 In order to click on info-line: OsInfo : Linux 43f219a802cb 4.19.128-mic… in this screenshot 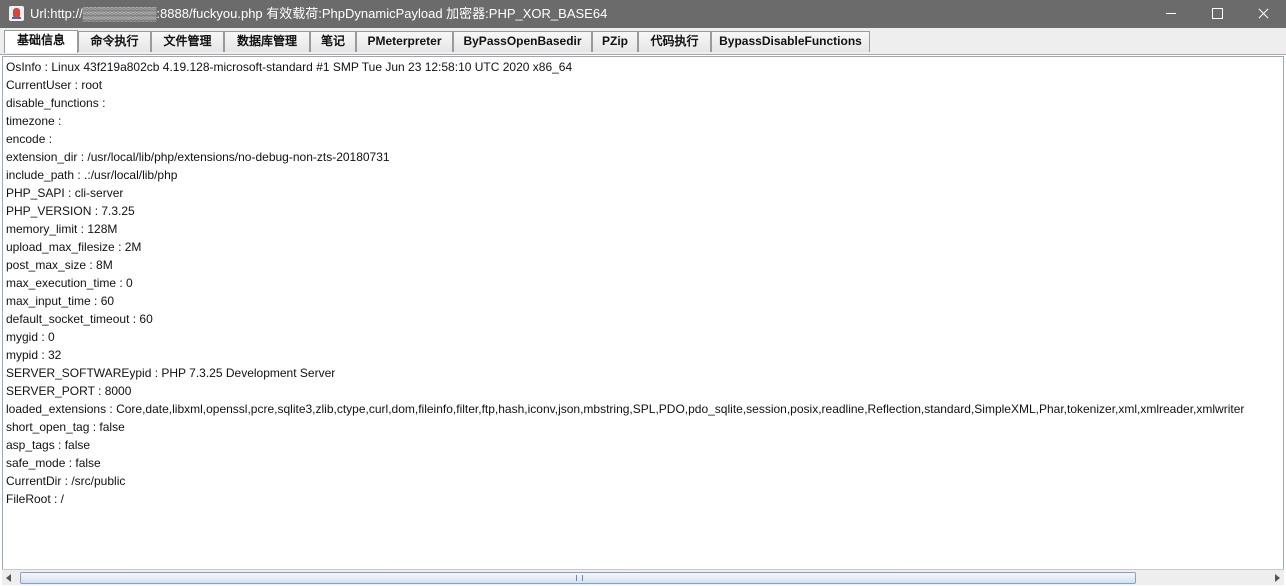, I will do `click(289, 67)`.